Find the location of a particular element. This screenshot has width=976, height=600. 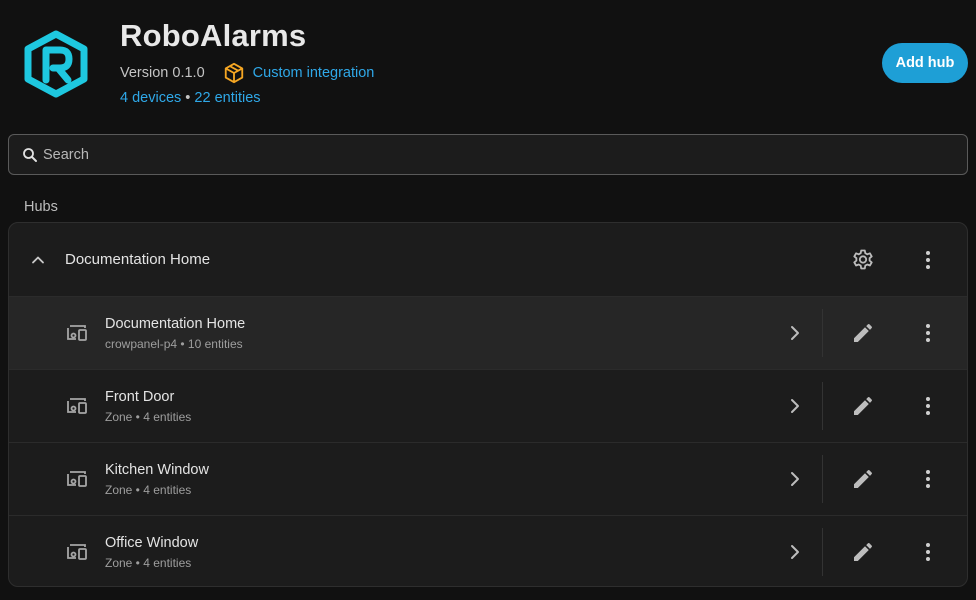

add-hub-button: Add hub is located at coordinates (925, 63).